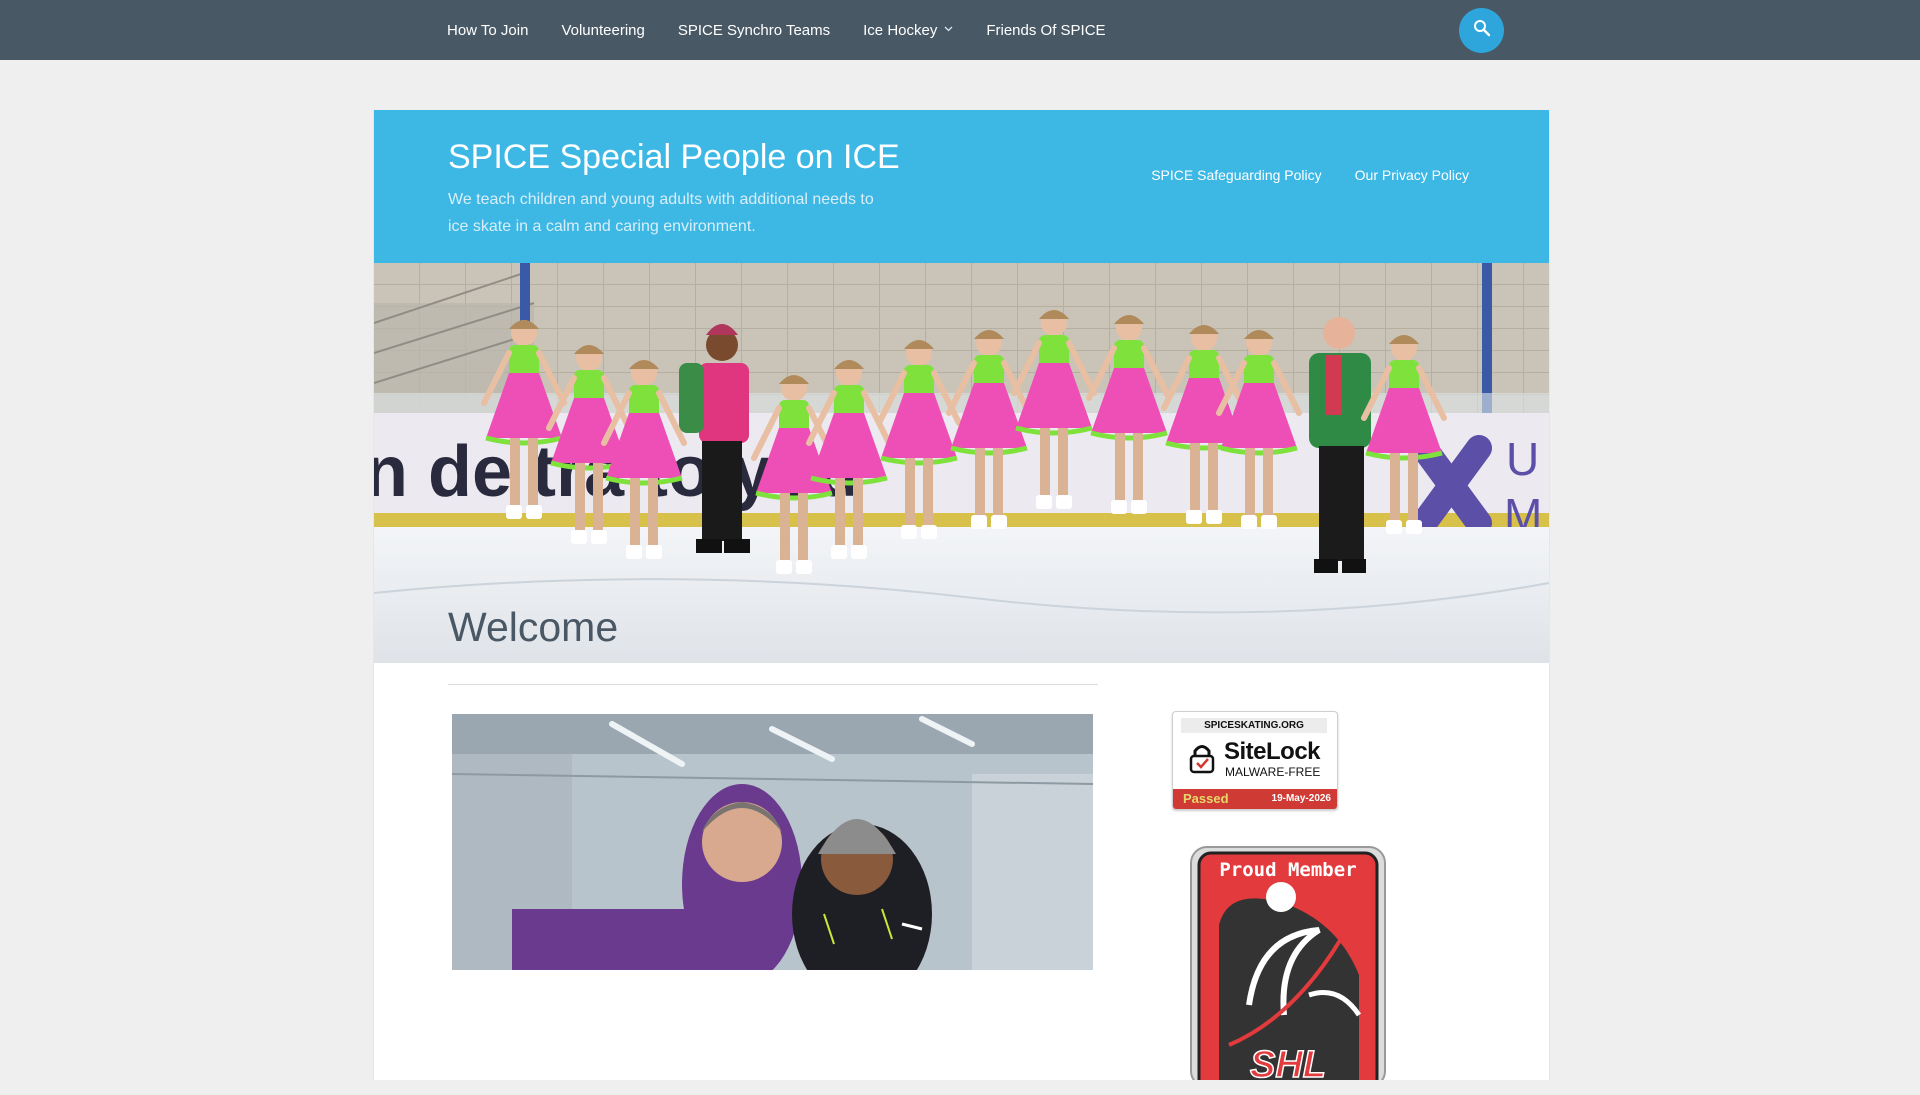  I want to click on sitelock-status: Passed, so click(1206, 798).